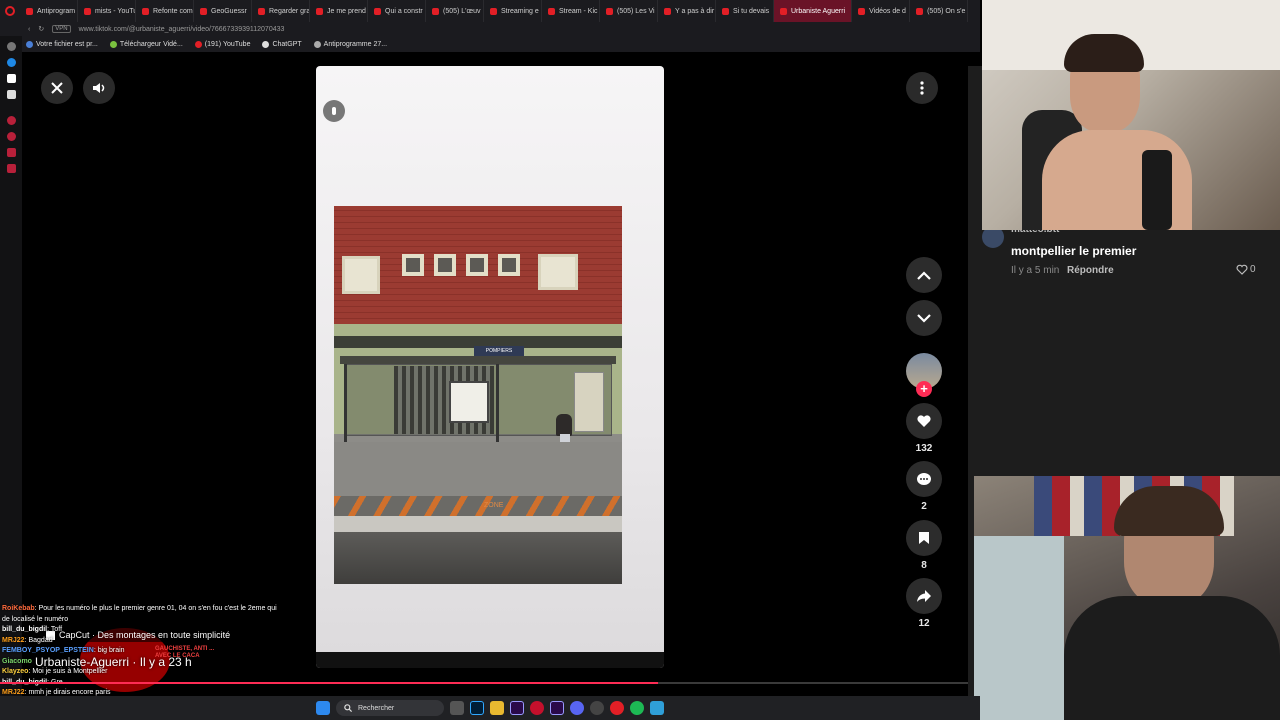  I want to click on comment-count: 2, so click(924, 506).